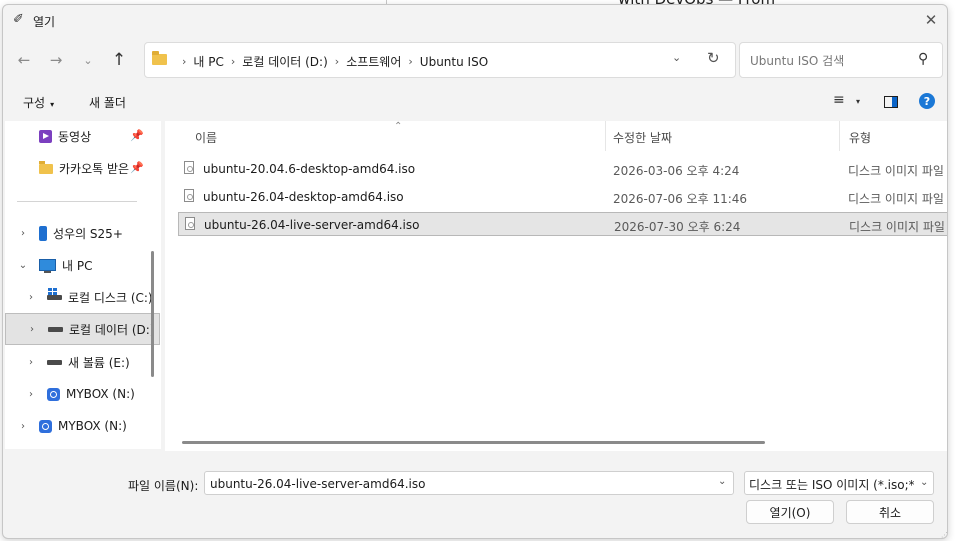  What do you see at coordinates (94, 168) in the screenshot?
I see `sidebar-item-label: 카카오톡 받은` at bounding box center [94, 168].